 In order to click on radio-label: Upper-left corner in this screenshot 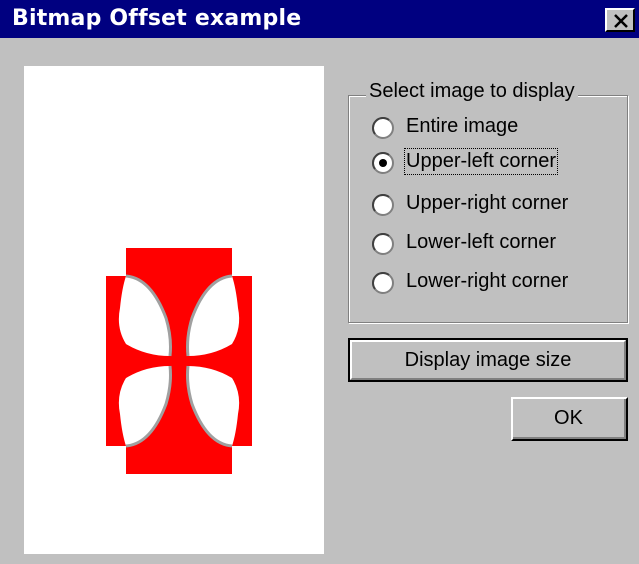, I will do `click(481, 161)`.